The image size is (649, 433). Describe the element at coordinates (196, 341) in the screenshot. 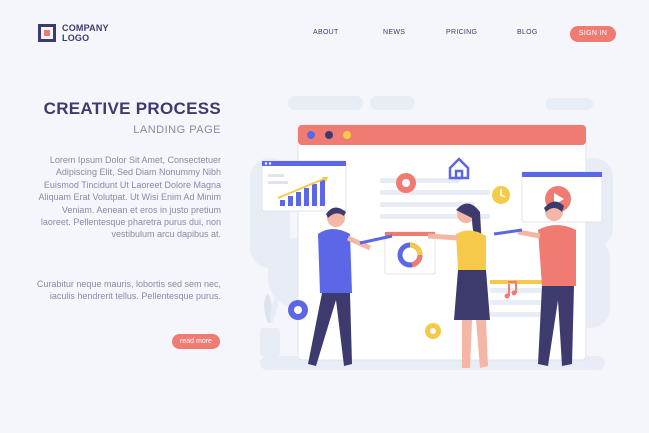

I see `read-more-button: read more` at that location.